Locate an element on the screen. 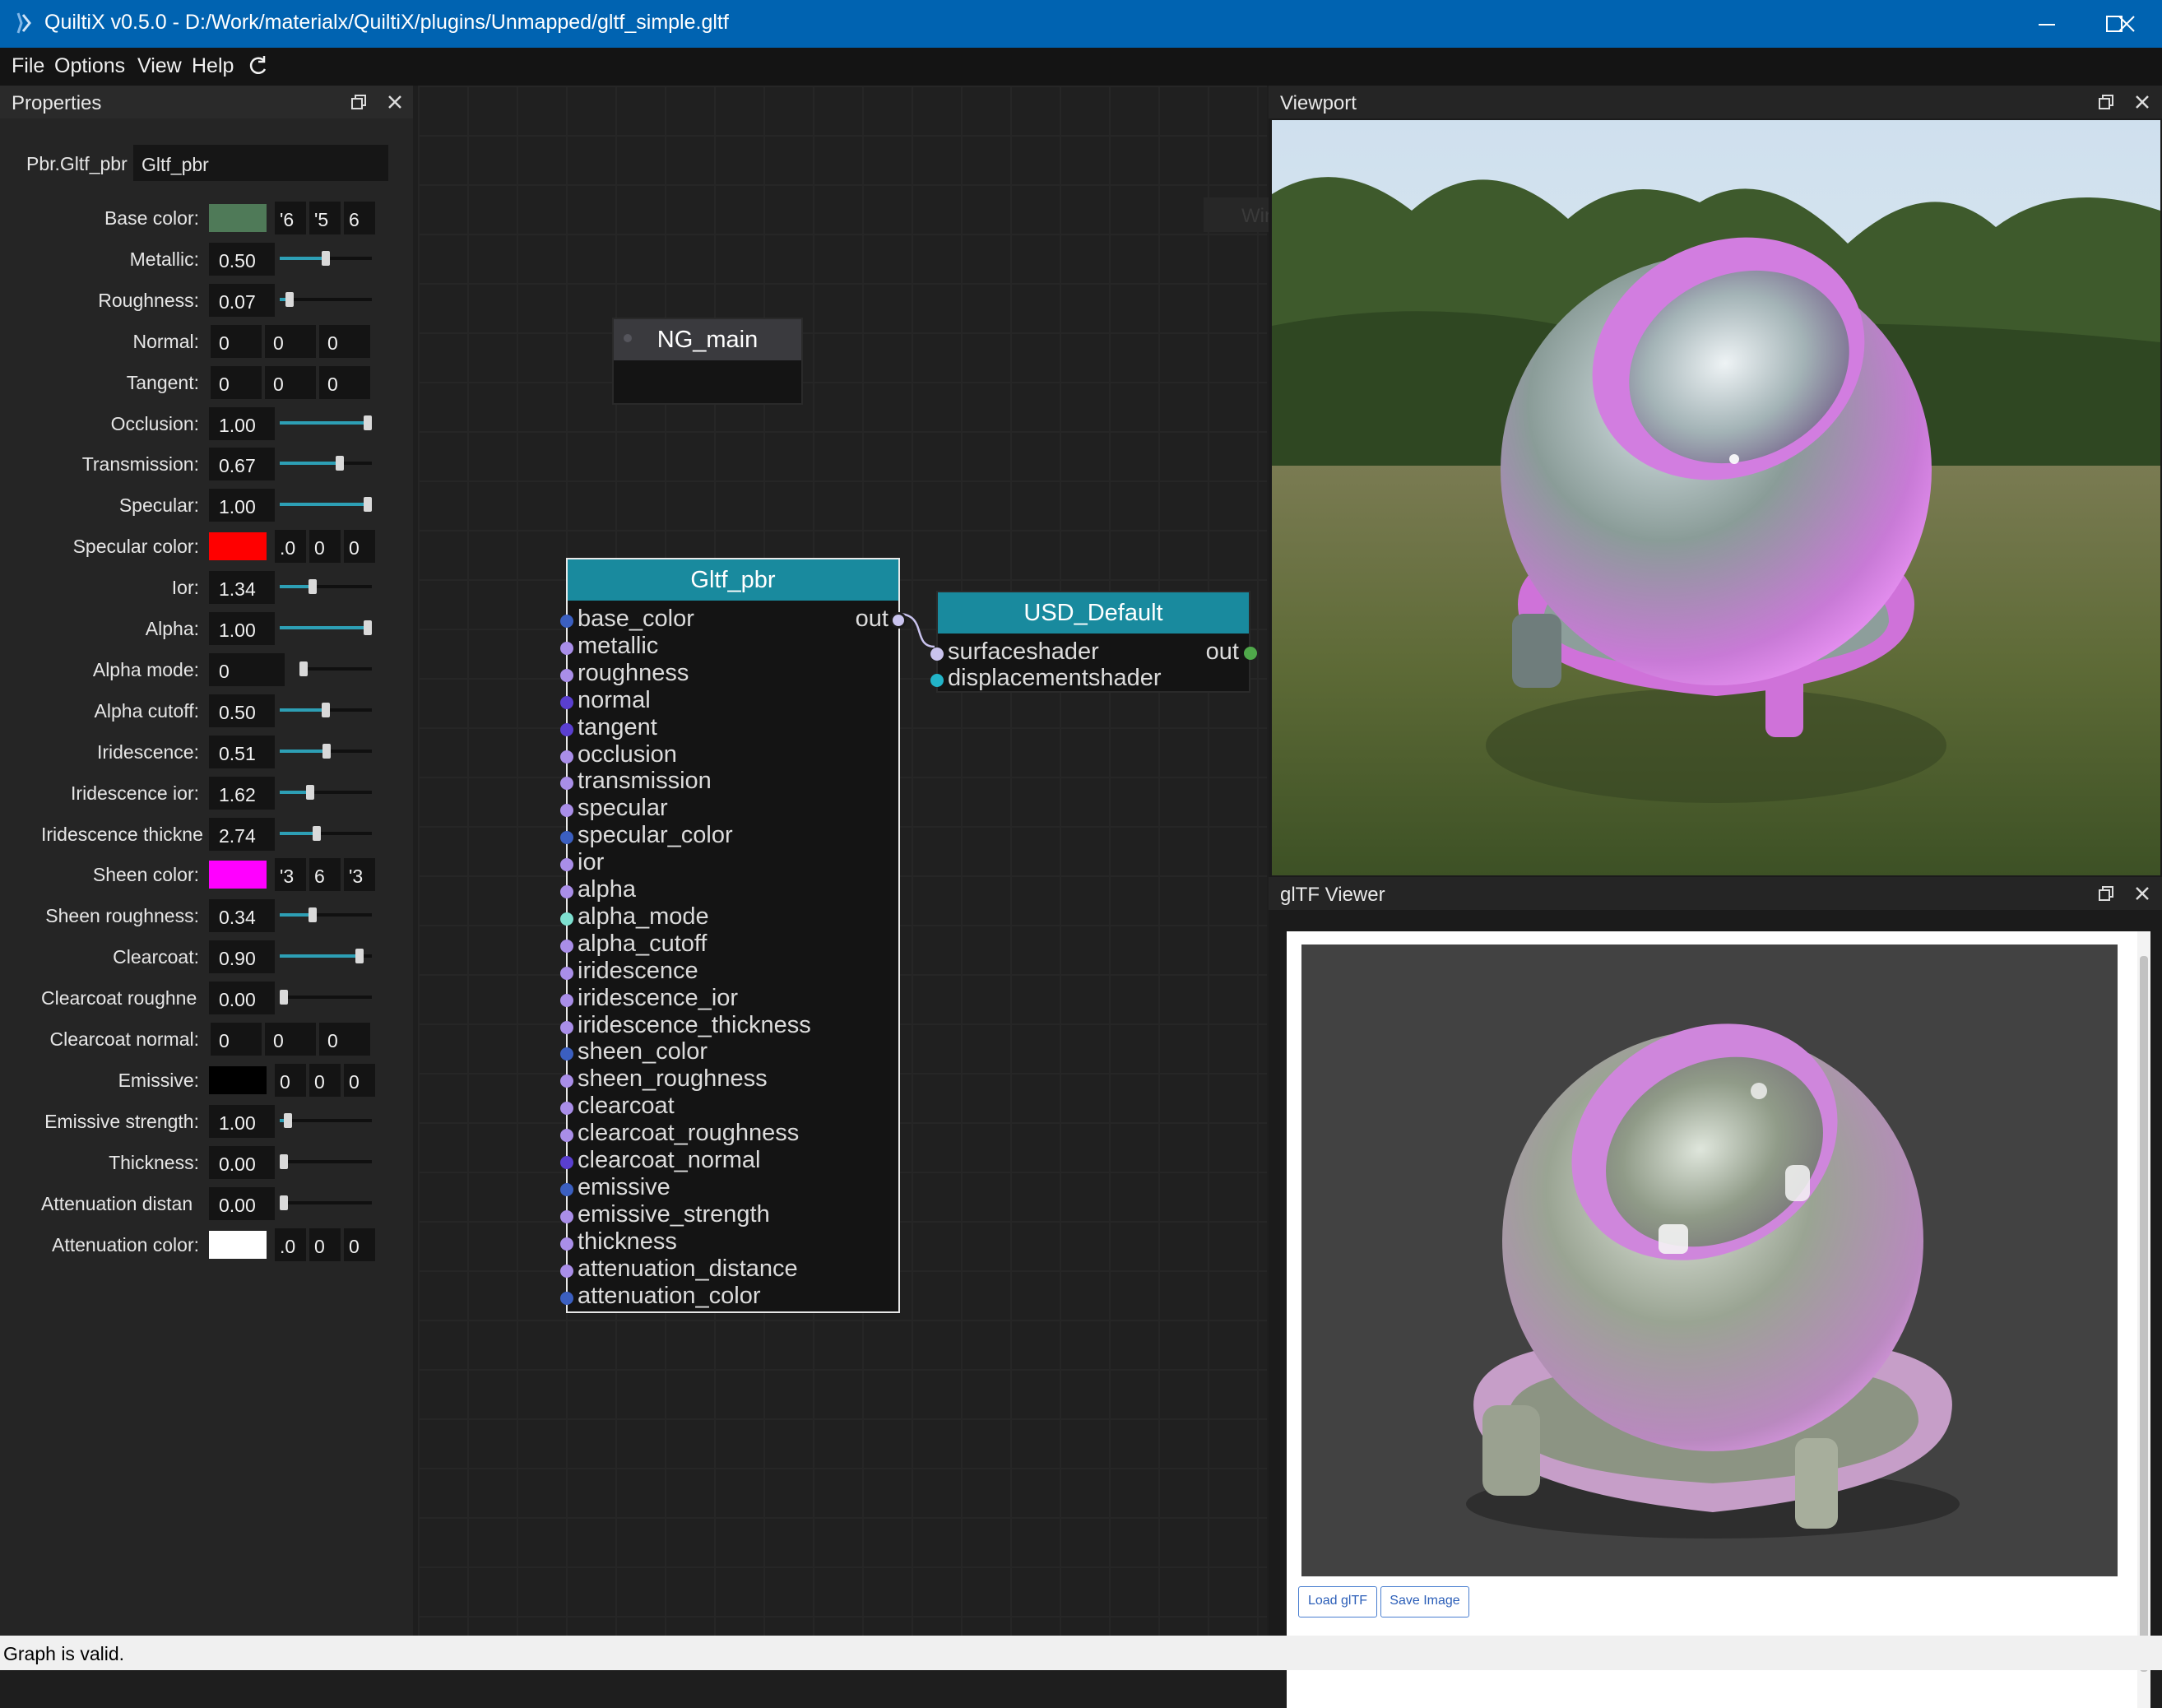 Image resolution: width=2162 pixels, height=1708 pixels. menu-help: Help is located at coordinates (213, 66).